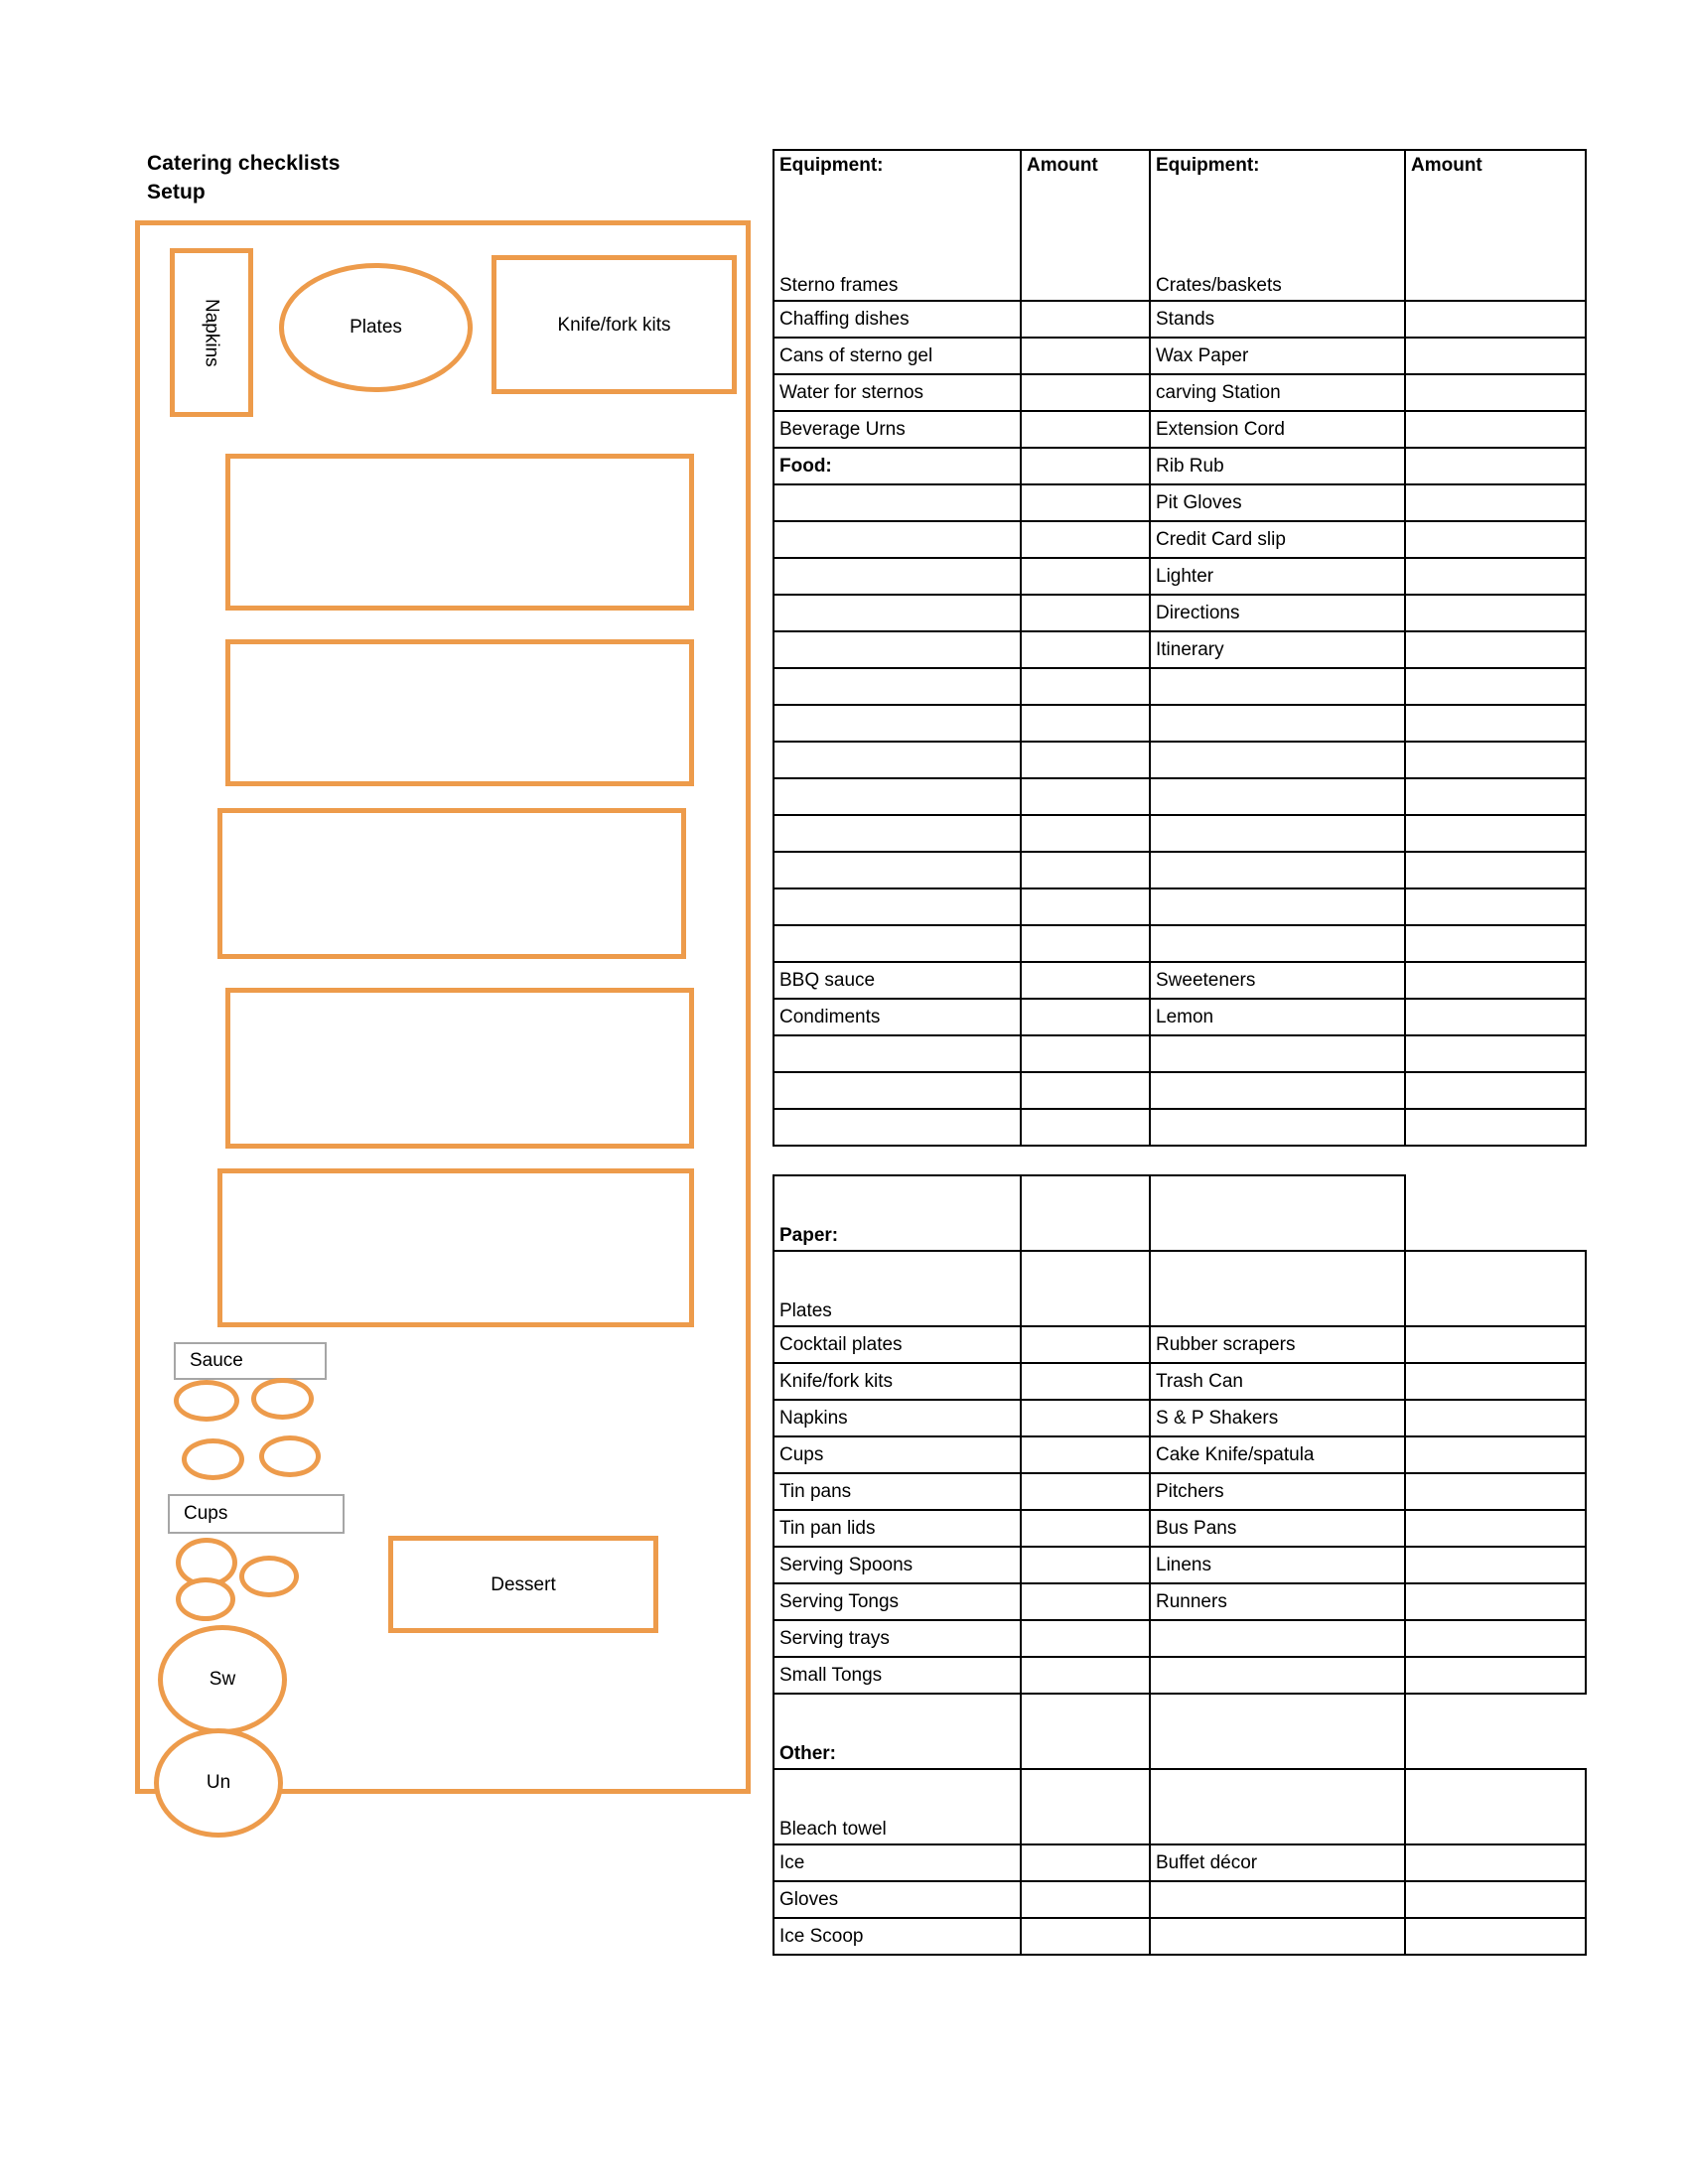 Image resolution: width=1688 pixels, height=2184 pixels. Describe the element at coordinates (1495, 187) in the screenshot. I see `header-amount-2: Amount` at that location.